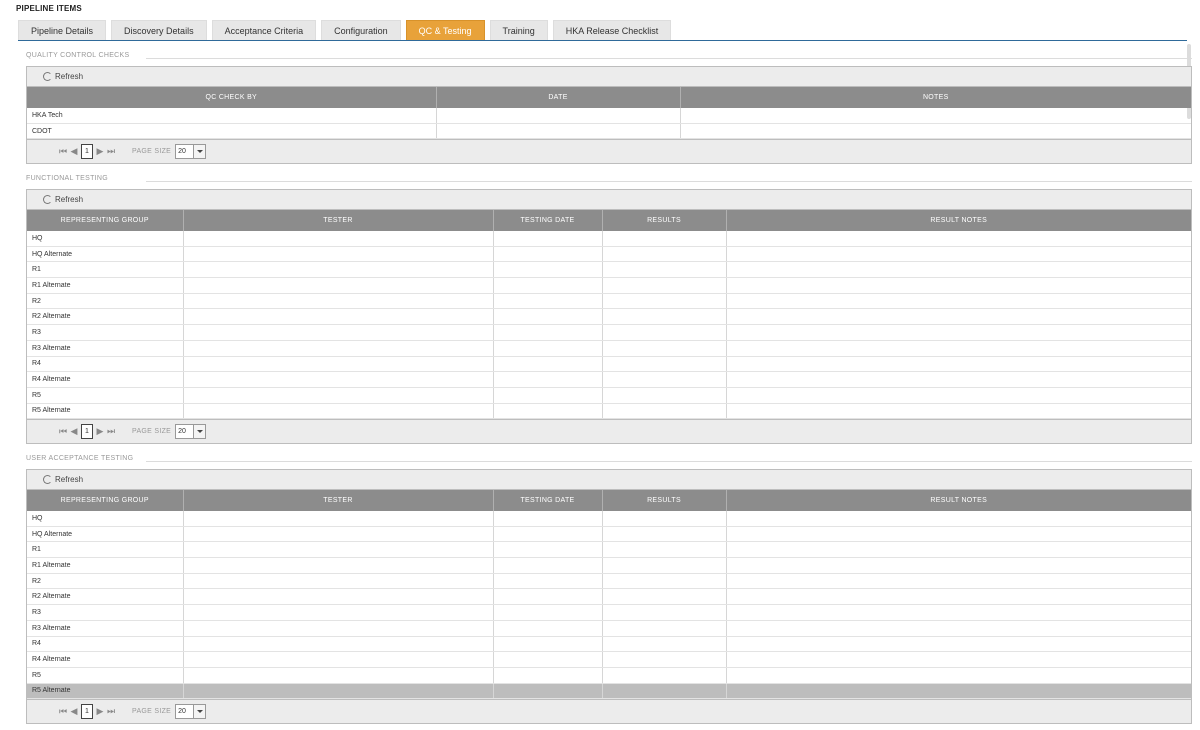 This screenshot has width=1200, height=730. I want to click on column-header: QC CHECK BY, so click(232, 97).